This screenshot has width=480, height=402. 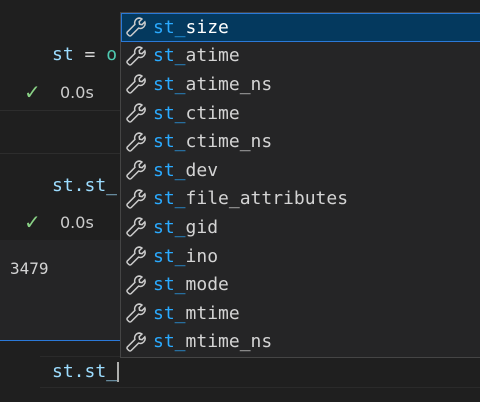 I want to click on suggestion-rest: gid, so click(x=202, y=227).